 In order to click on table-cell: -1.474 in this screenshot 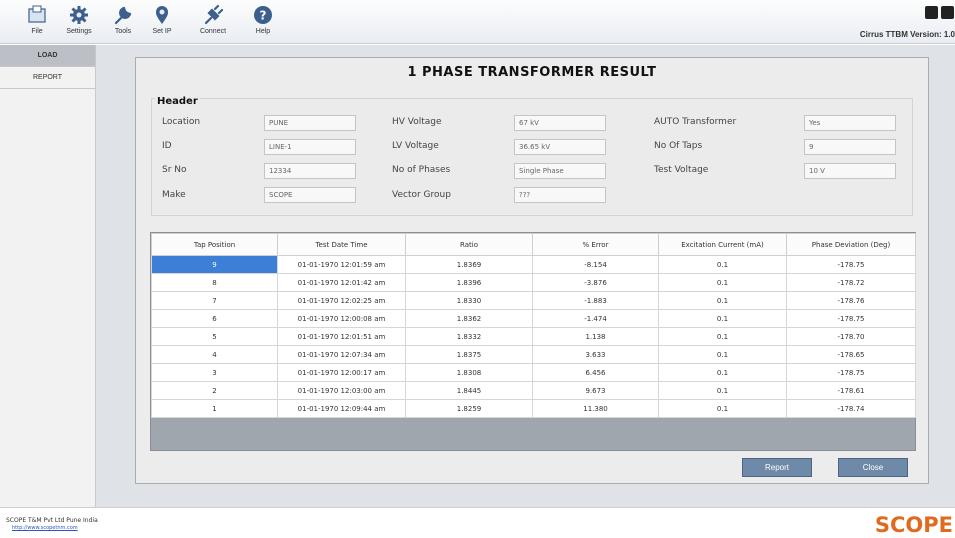, I will do `click(595, 318)`.